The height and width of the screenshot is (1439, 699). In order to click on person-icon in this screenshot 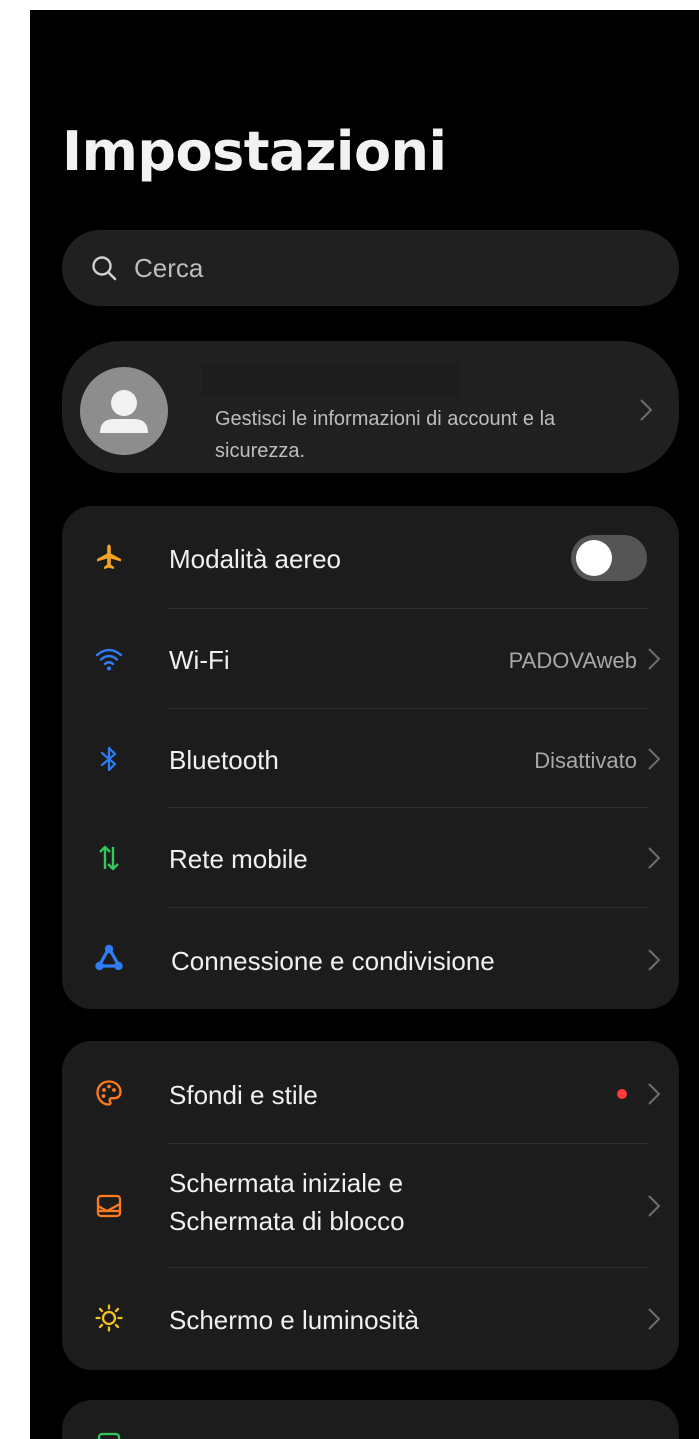, I will do `click(124, 411)`.